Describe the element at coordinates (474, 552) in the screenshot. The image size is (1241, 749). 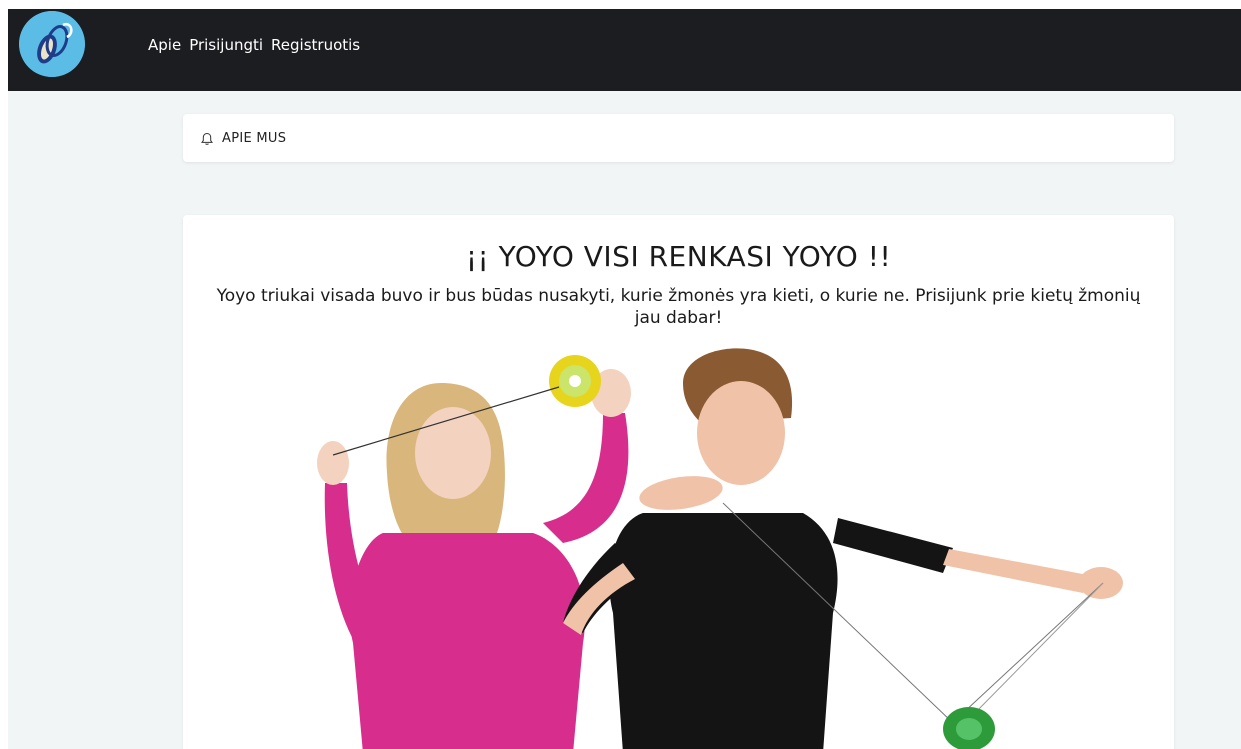
I see `girl-figure` at that location.